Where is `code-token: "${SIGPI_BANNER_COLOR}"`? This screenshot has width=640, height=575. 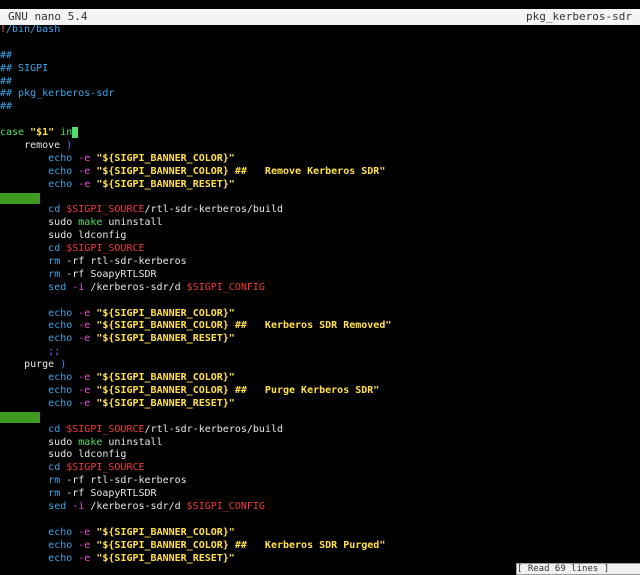
code-token: "${SIGPI_BANNER_COLOR}" is located at coordinates (165, 313).